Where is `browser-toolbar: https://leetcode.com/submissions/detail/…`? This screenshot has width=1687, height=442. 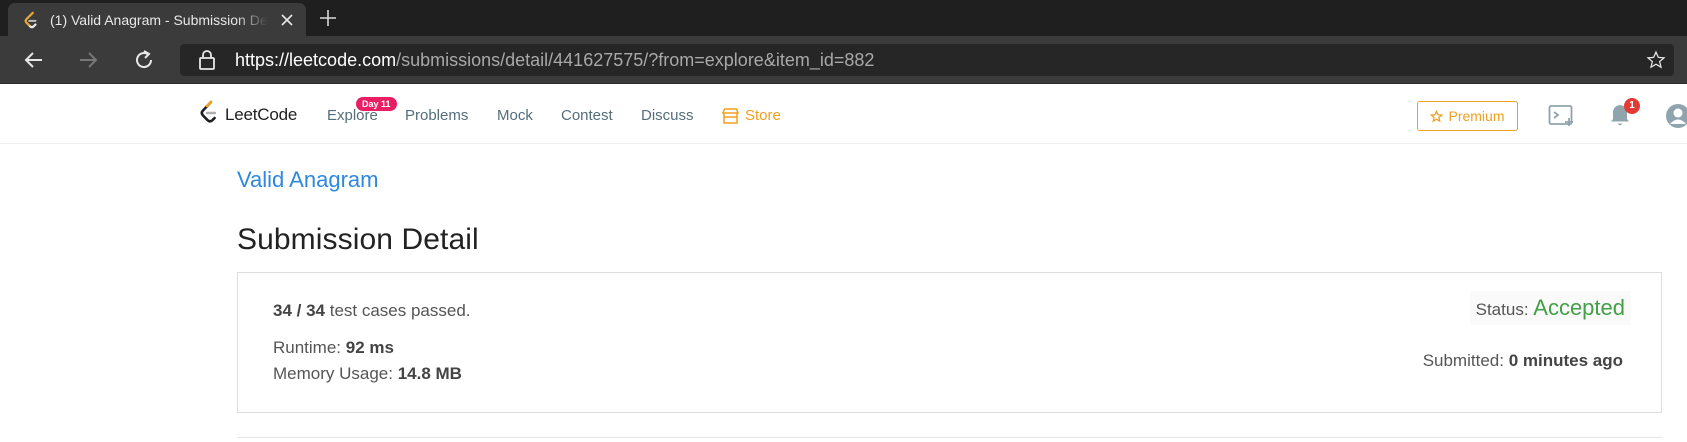
browser-toolbar: https://leetcode.com/submissions/detail/… is located at coordinates (843, 60).